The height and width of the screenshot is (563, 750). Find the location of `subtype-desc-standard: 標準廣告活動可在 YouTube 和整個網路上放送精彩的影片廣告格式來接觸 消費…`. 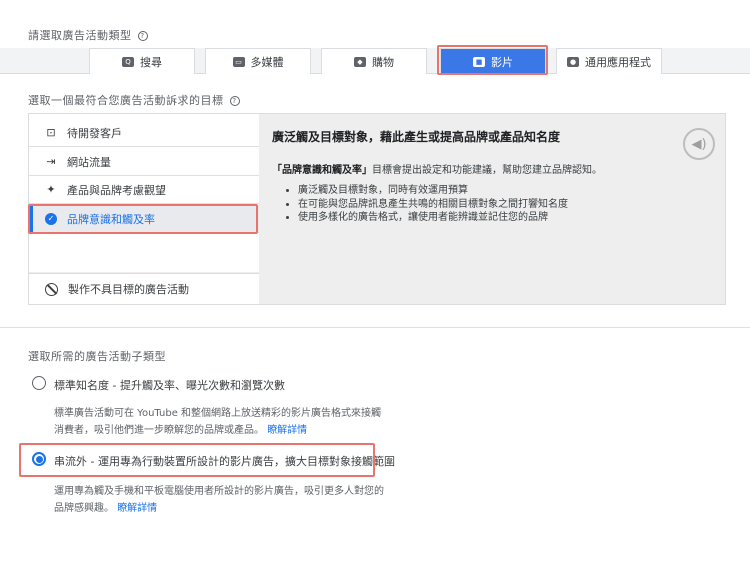

subtype-desc-standard: 標準廣告活動可在 YouTube 和整個網路上放送精彩的影片廣告格式來接觸 消費… is located at coordinates (234, 422).